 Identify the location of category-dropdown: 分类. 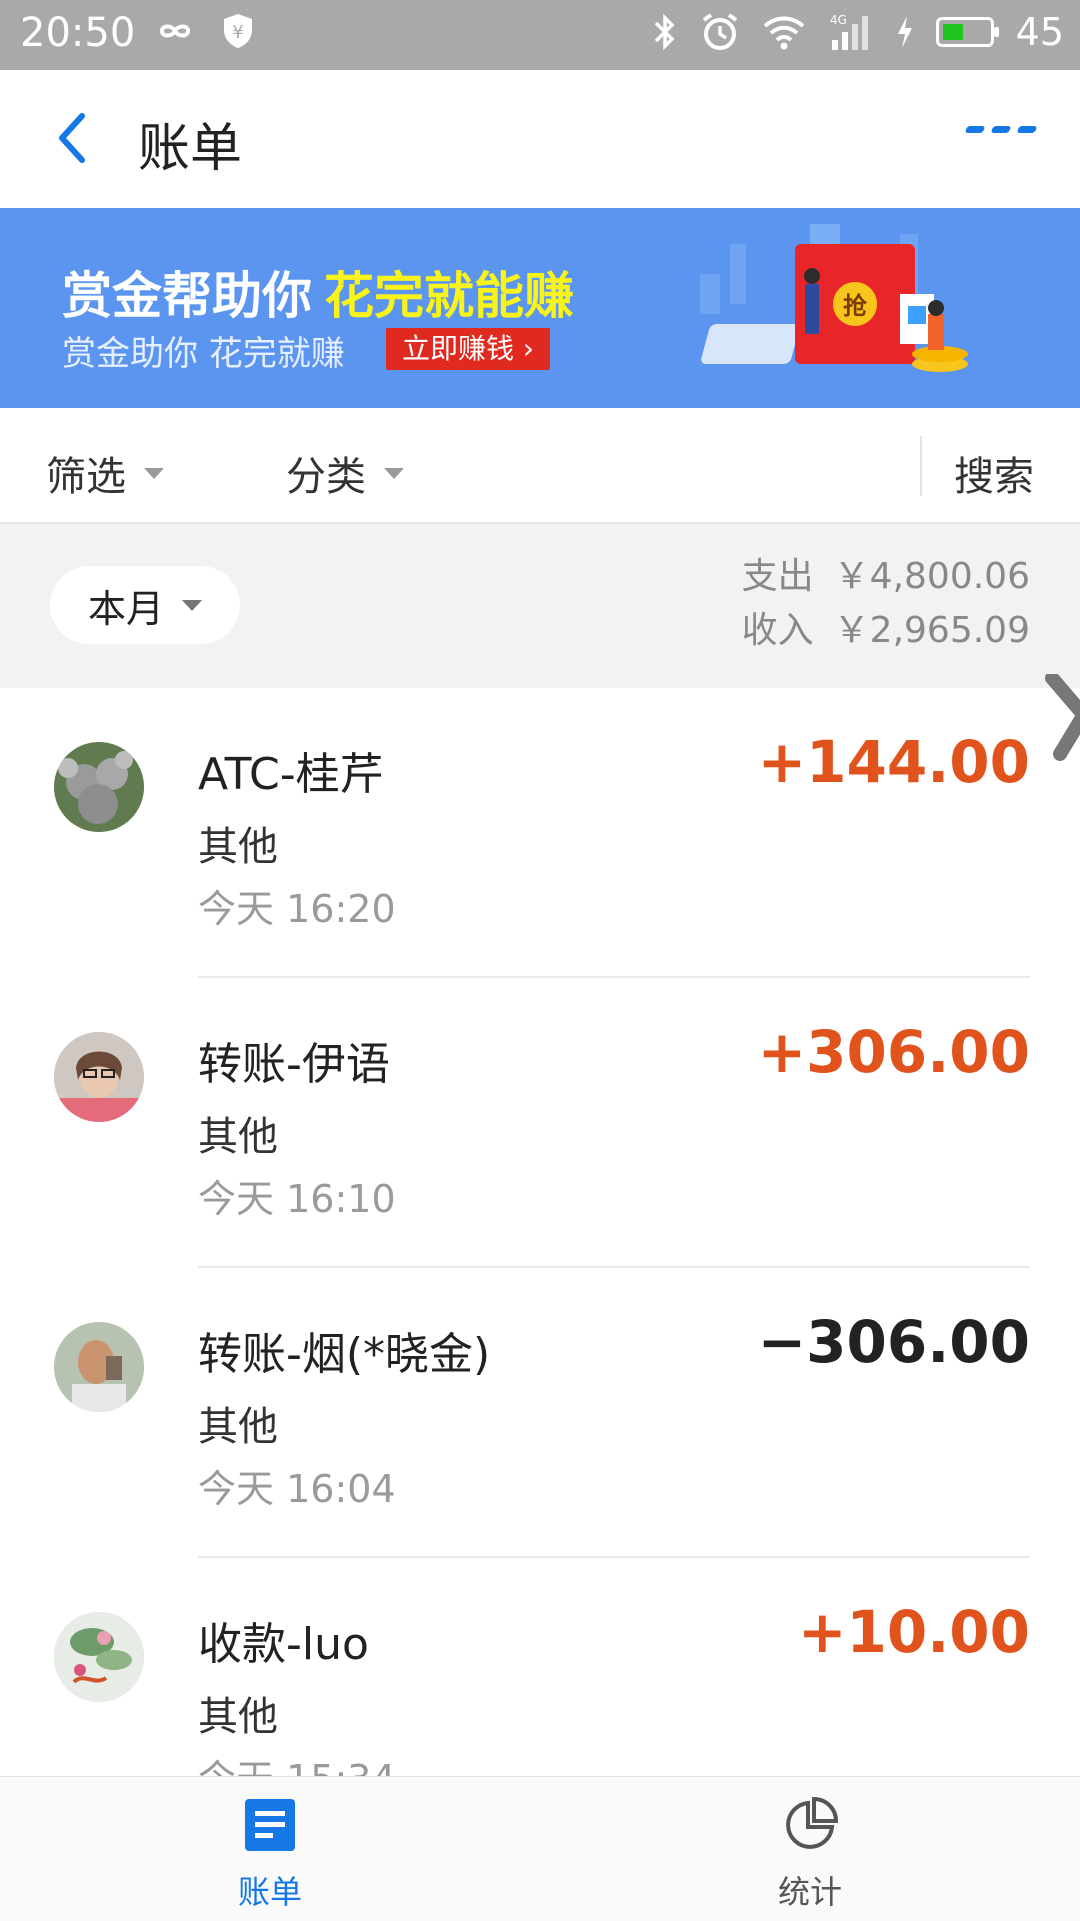
(345, 473).